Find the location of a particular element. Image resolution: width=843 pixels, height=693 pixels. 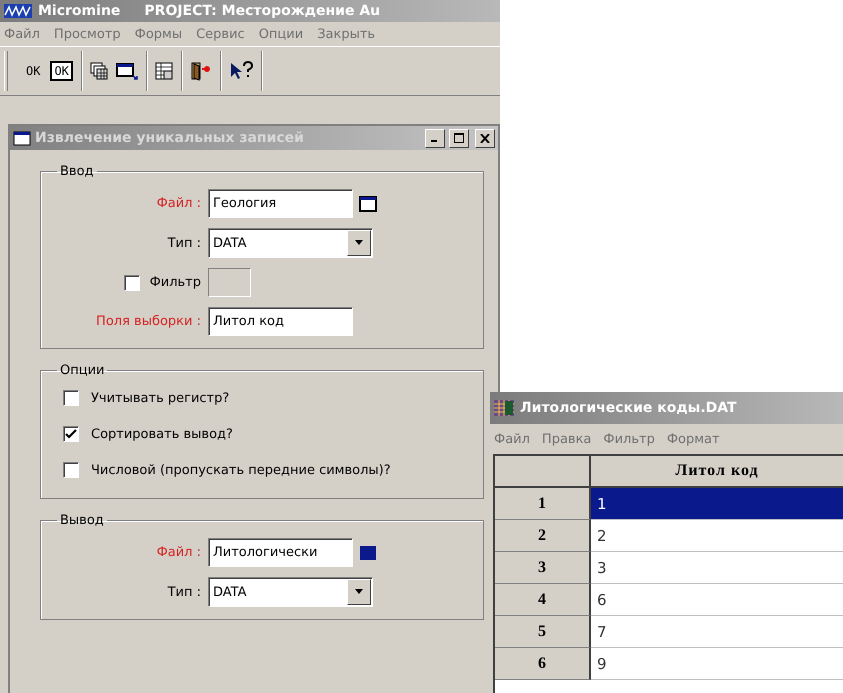

filter-field is located at coordinates (229, 282).